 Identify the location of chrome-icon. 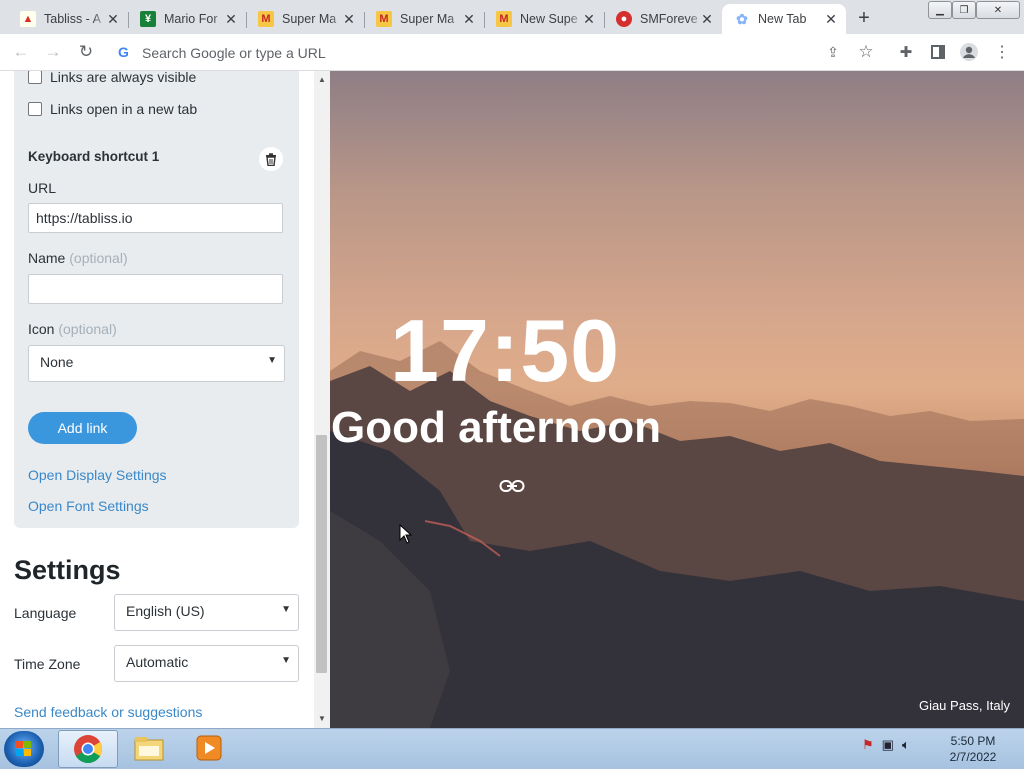
(88, 749).